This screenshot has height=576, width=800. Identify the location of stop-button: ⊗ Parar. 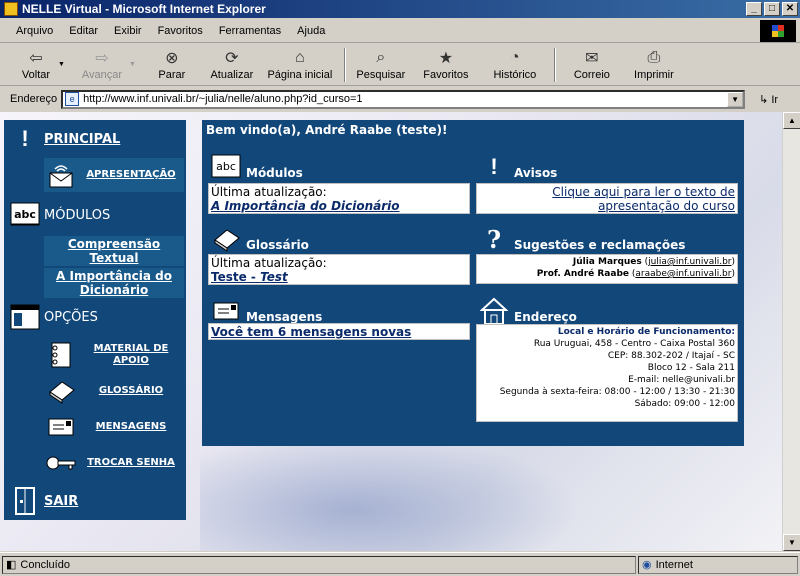
(172, 65).